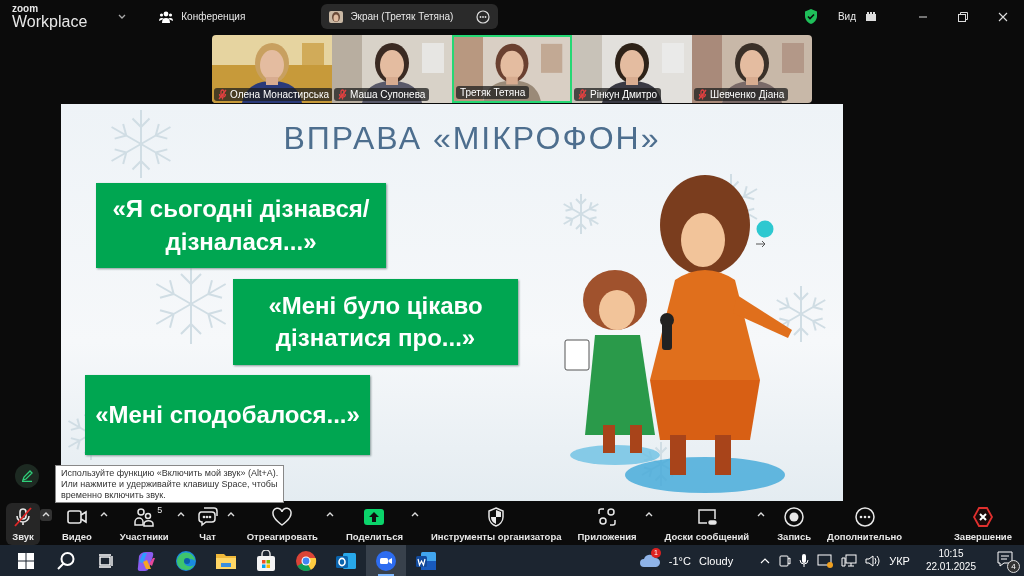  I want to click on pencil-icon, so click(27, 476).